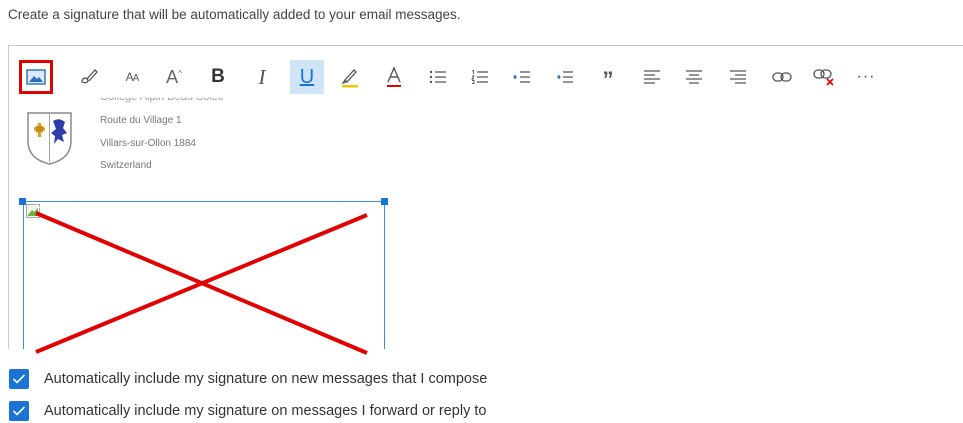  I want to click on broken-image-placeholder, so click(204, 275).